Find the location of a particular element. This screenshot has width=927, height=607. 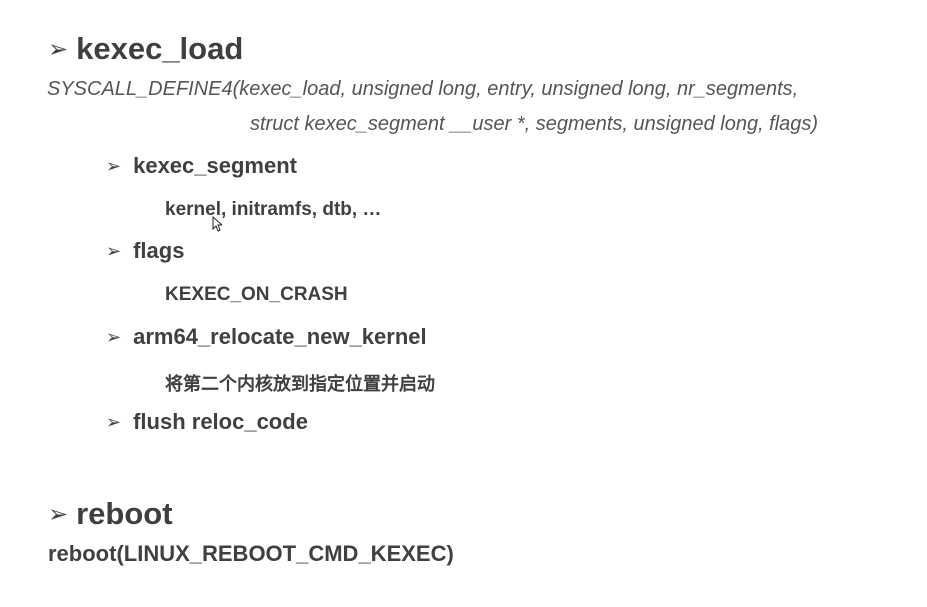

mouse-cursor-icon is located at coordinates (217, 224).